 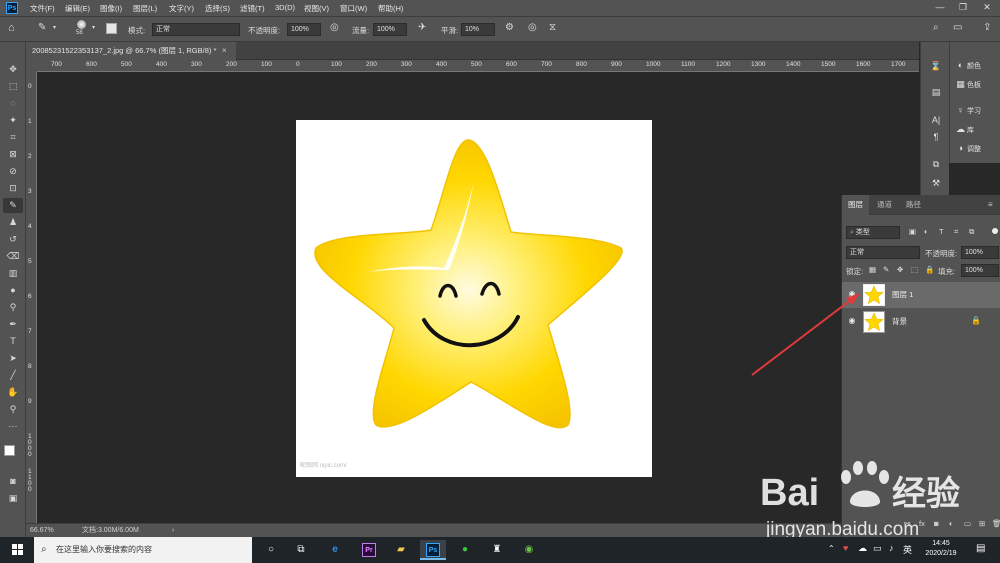 I want to click on library-panel-button: ☁ 库, so click(x=977, y=129).